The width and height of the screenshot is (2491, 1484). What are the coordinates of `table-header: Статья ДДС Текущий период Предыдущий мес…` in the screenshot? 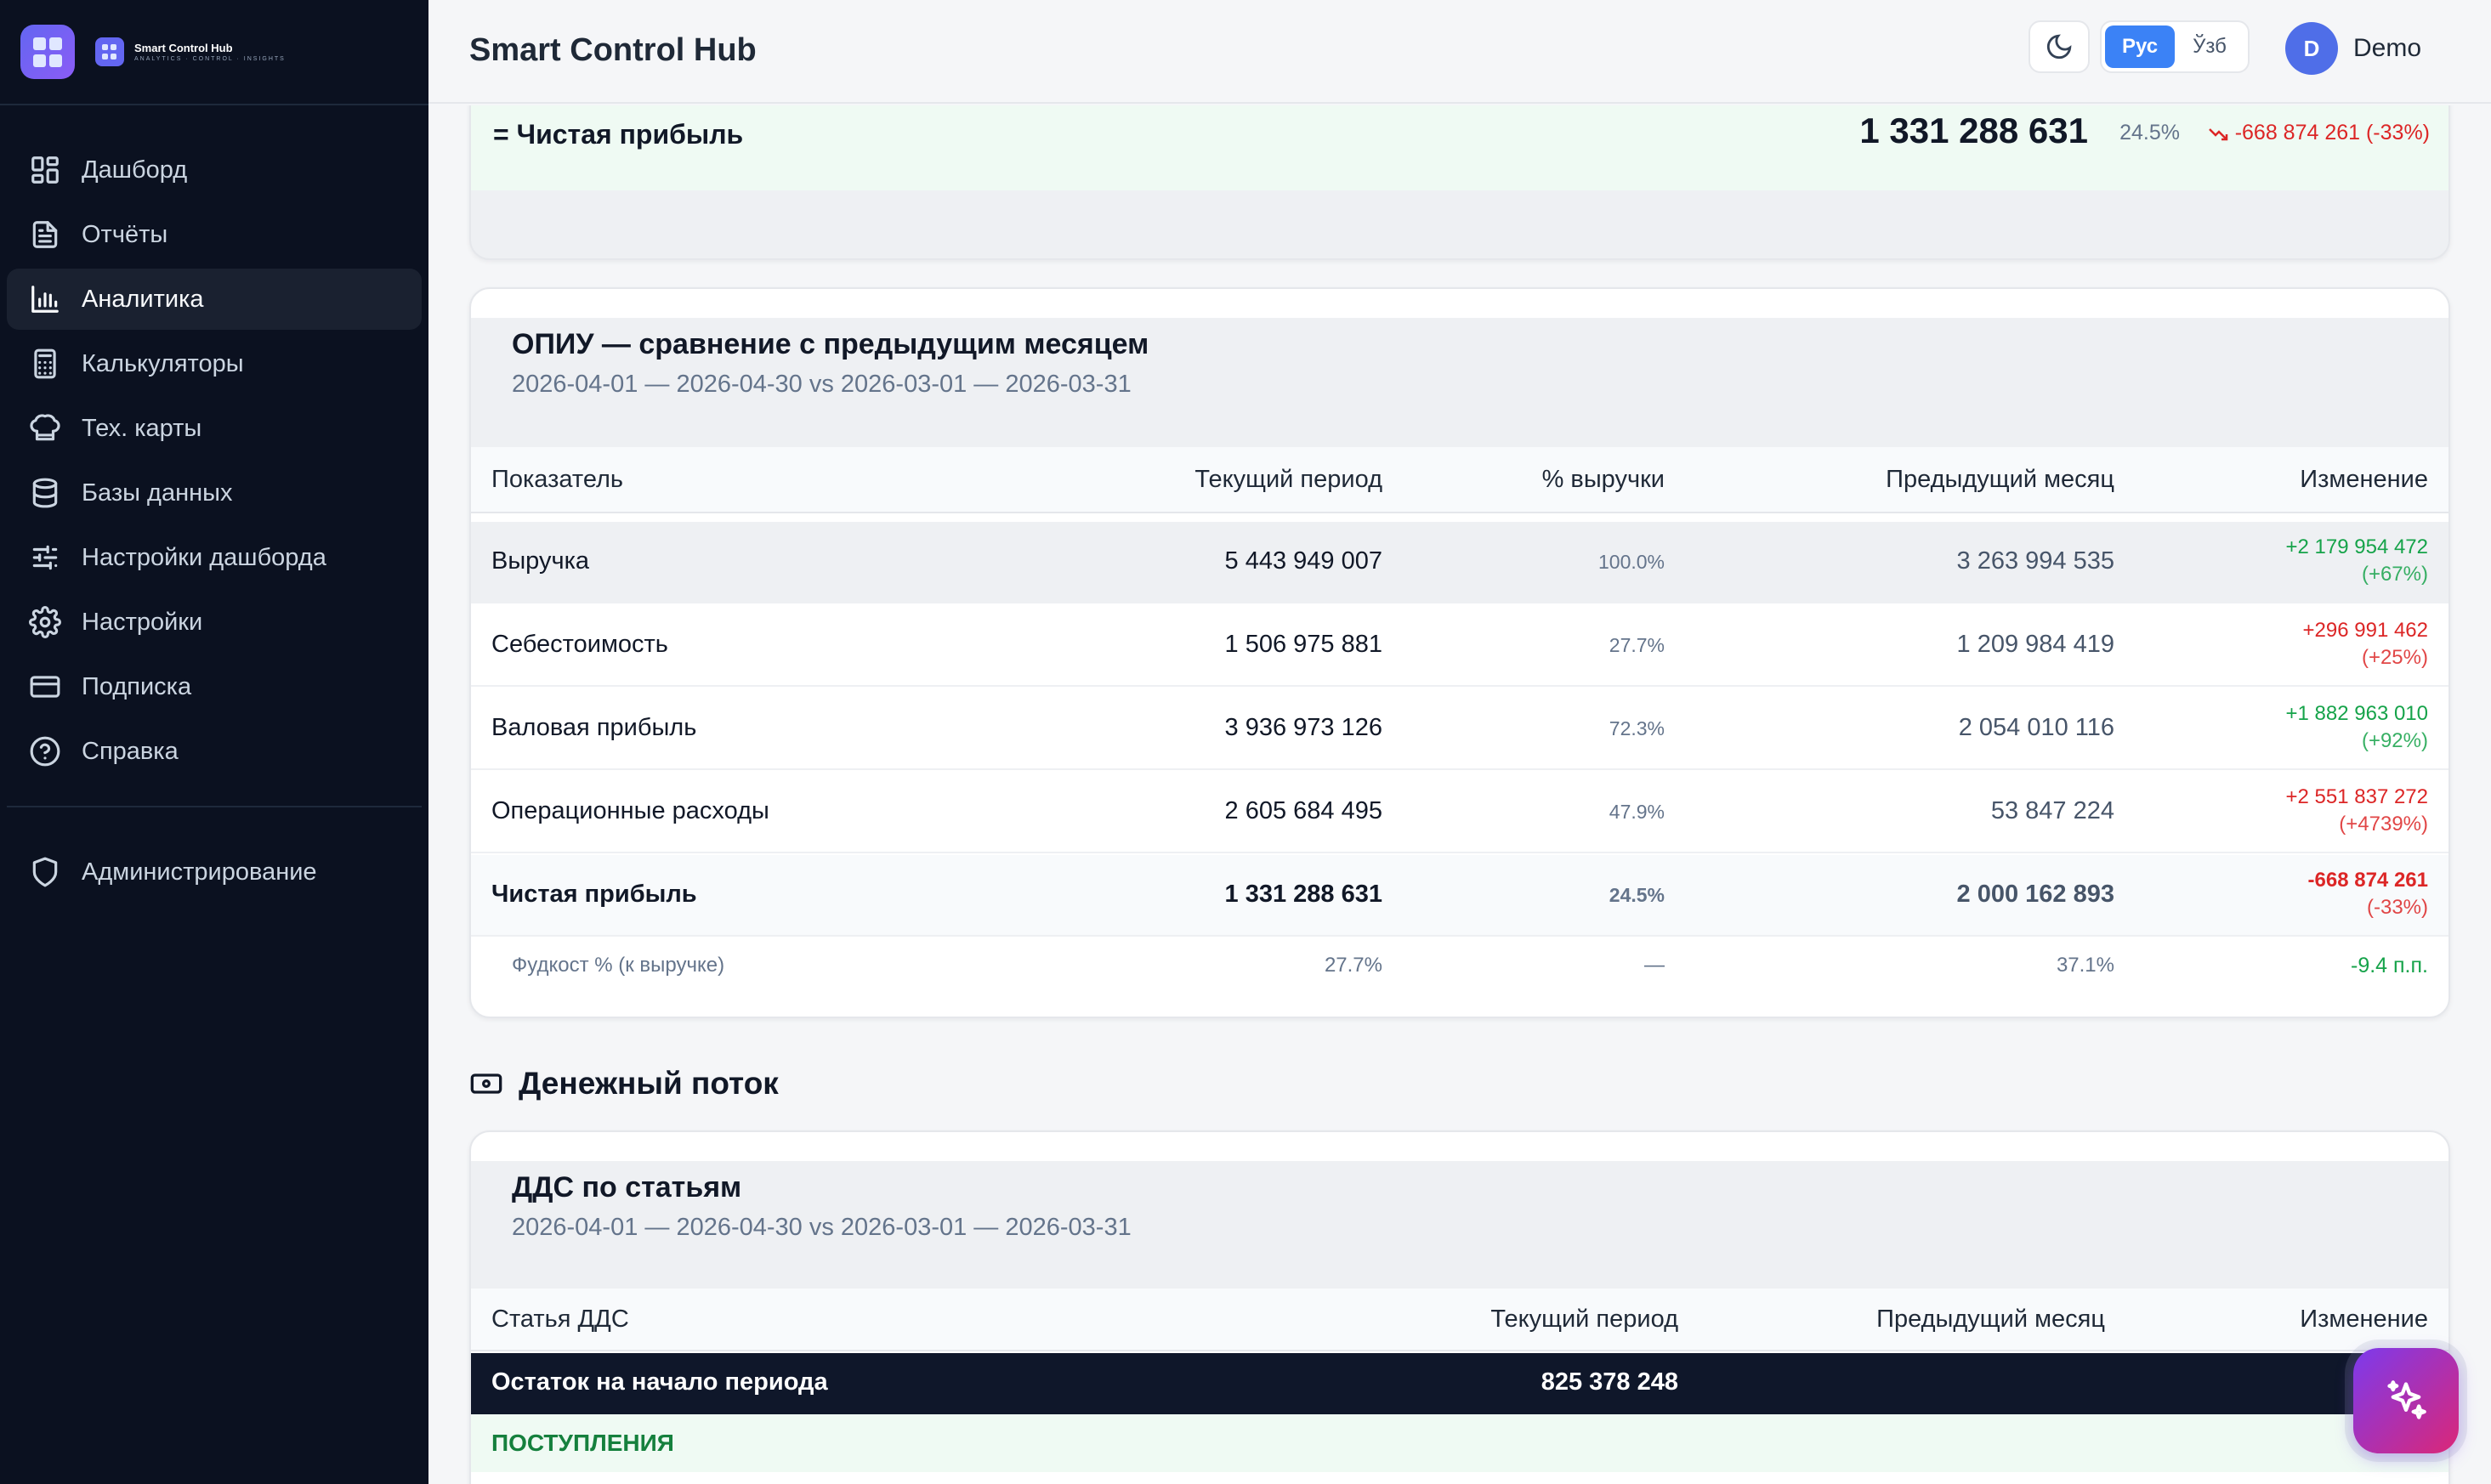 It's located at (1459, 1320).